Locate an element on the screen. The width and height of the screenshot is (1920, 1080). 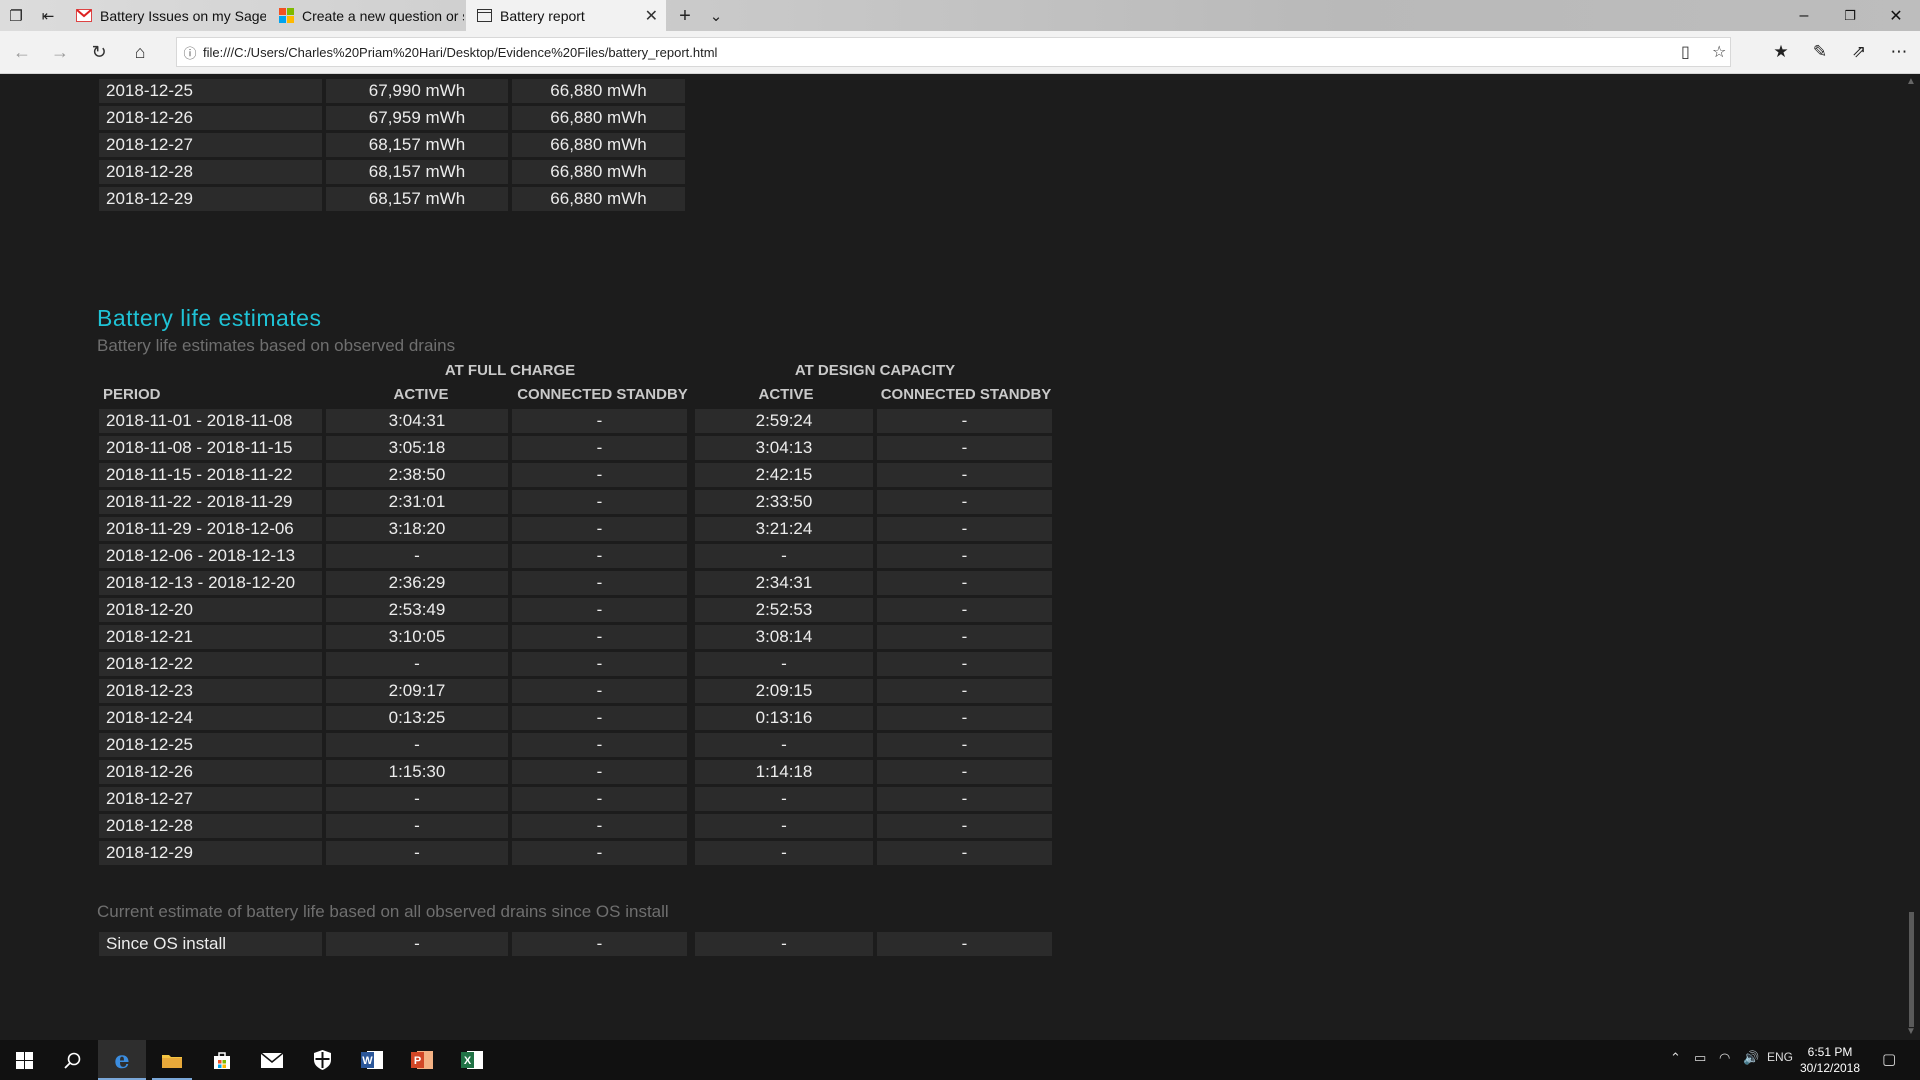
tab-preview-chevron-icon: ⌄ is located at coordinates (716, 16).